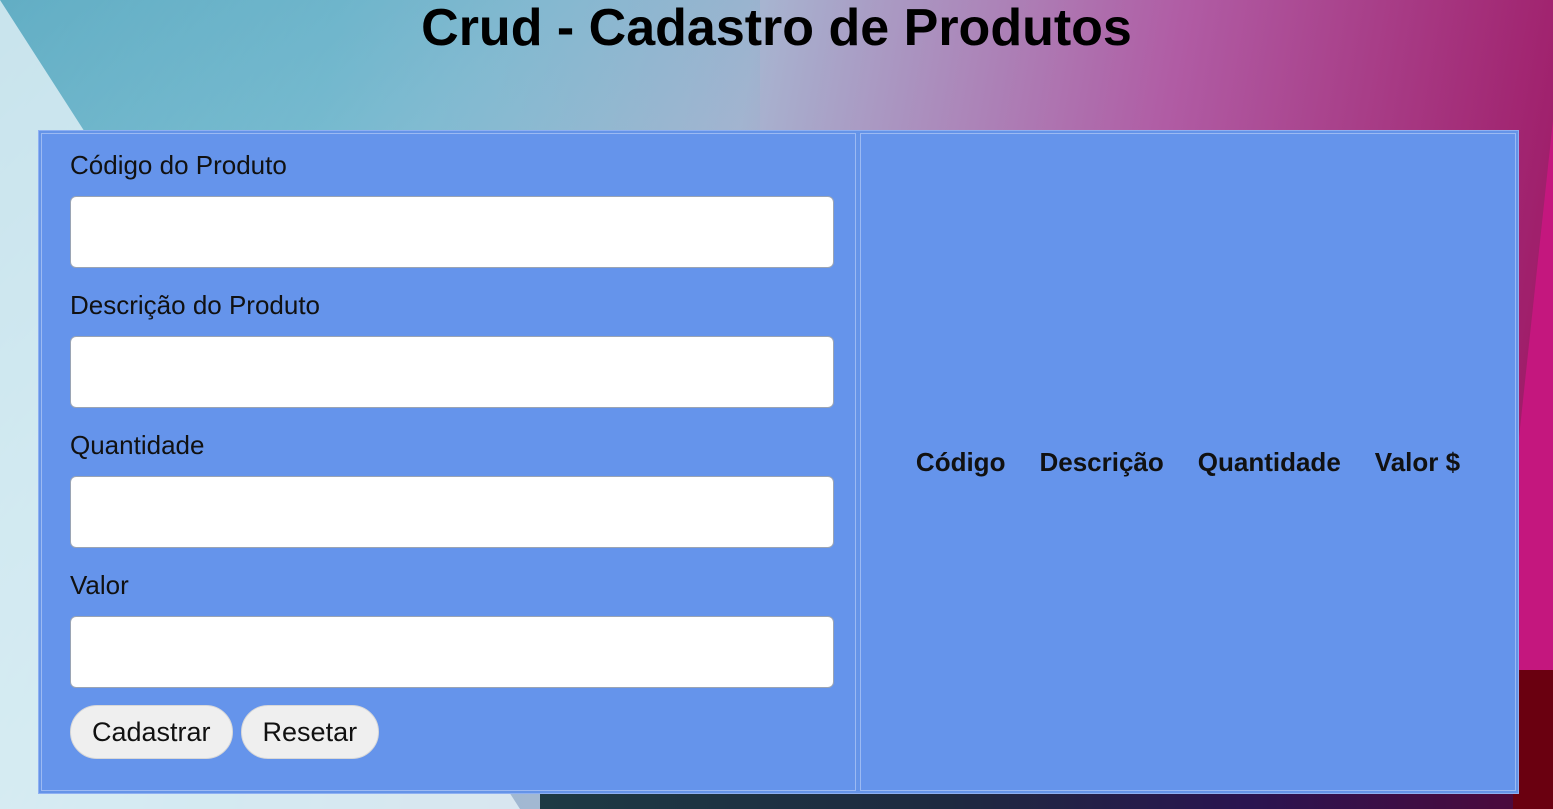 The width and height of the screenshot is (1553, 809). I want to click on background-dark-corner, so click(1533, 739).